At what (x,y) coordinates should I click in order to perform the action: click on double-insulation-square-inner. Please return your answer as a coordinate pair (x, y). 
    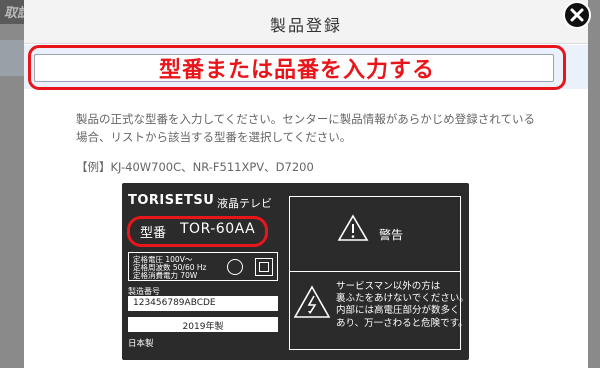
    Looking at the image, I should click on (264, 267).